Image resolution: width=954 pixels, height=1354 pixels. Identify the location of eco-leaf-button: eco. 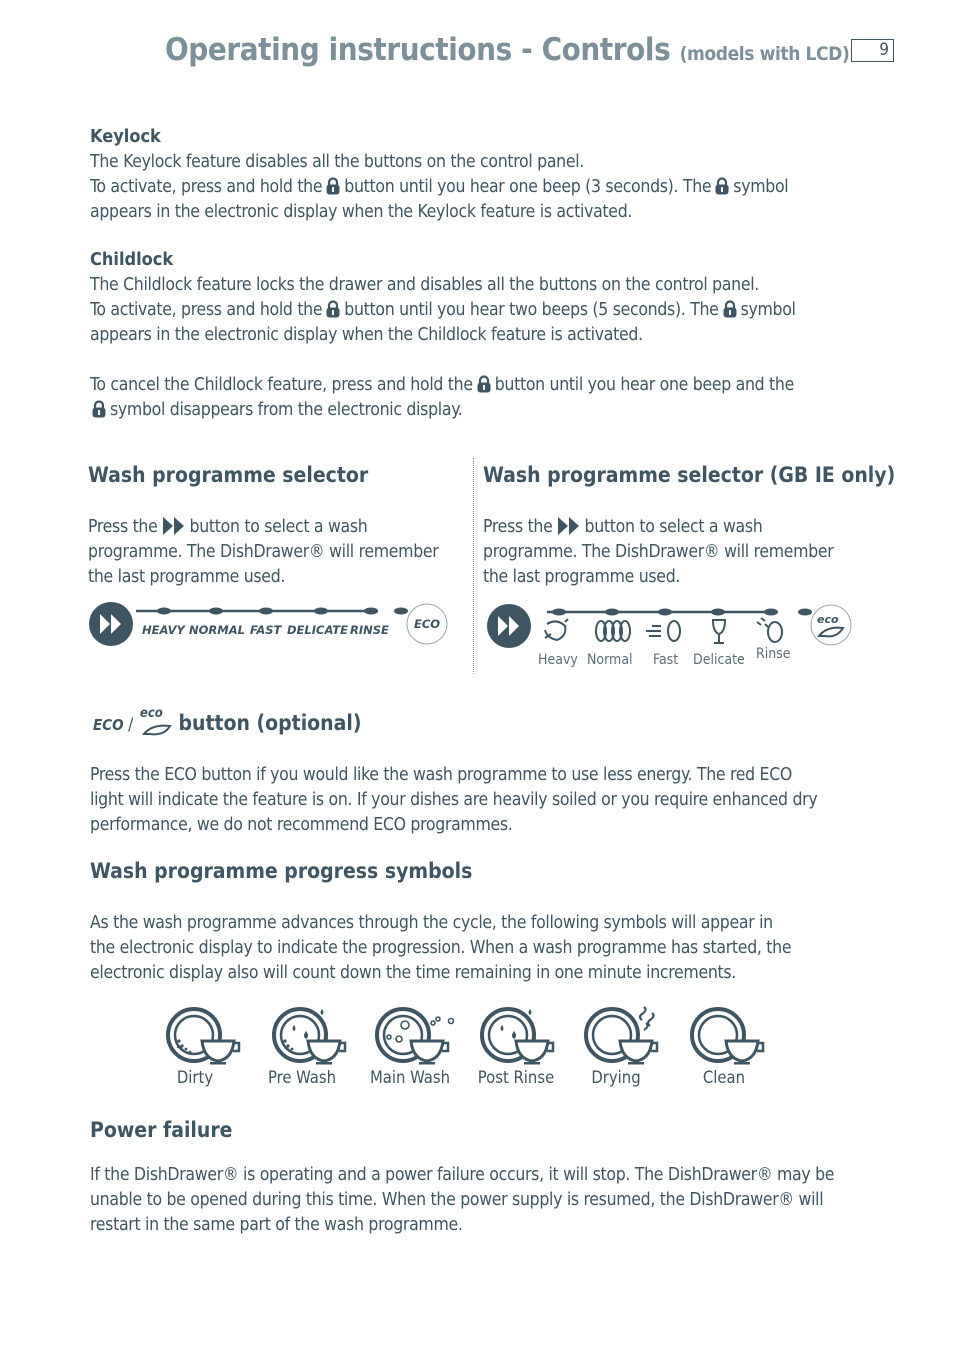
(831, 625).